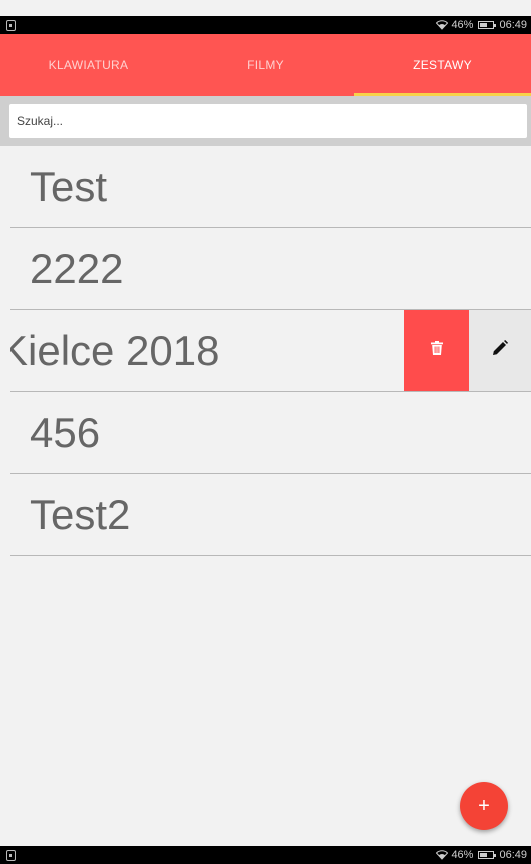 This screenshot has height=864, width=531. I want to click on edit-button, so click(500, 350).